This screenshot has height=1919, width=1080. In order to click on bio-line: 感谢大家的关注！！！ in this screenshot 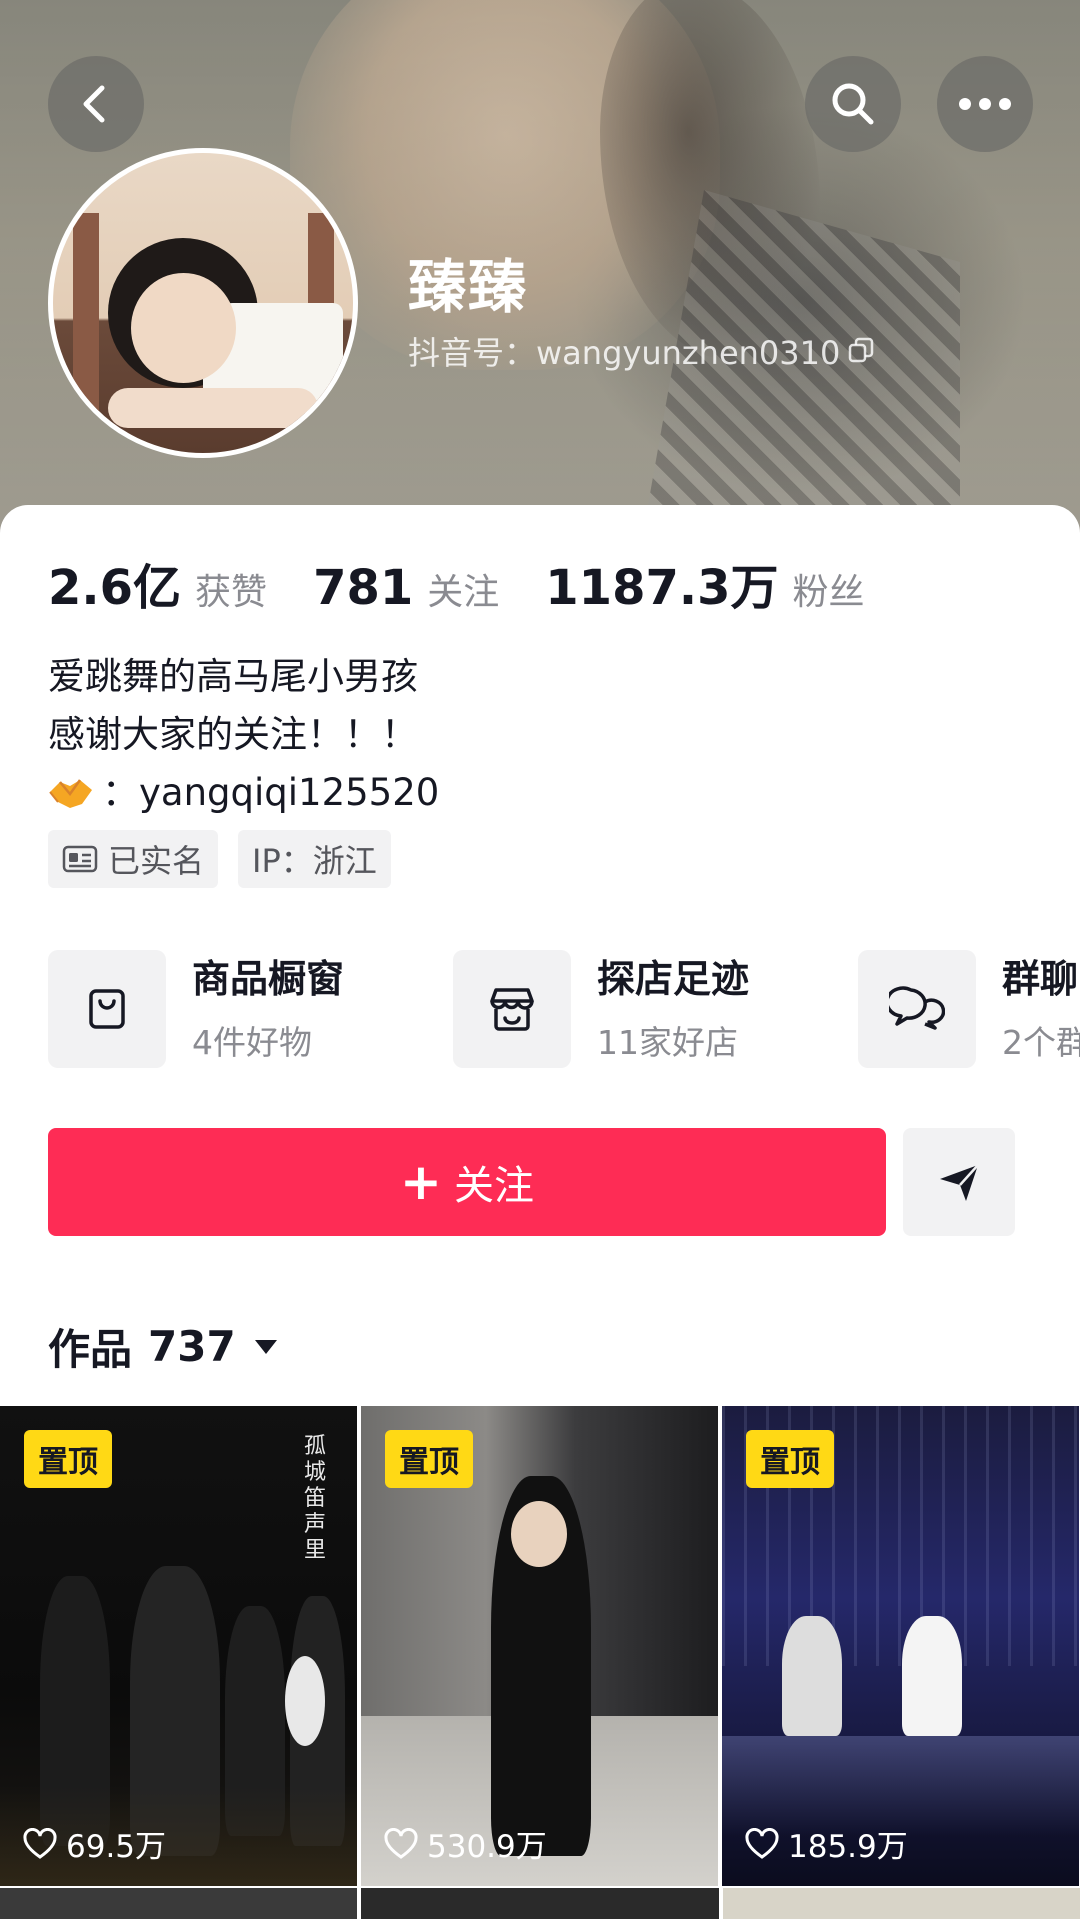, I will do `click(233, 734)`.